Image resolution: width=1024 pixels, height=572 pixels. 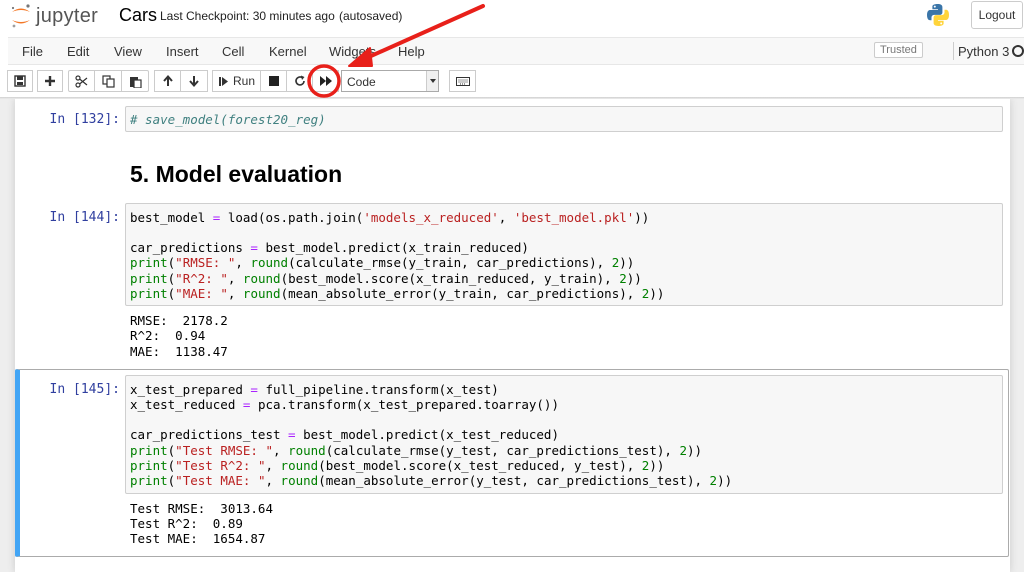 What do you see at coordinates (179, 320) in the screenshot?
I see `cell-output-line: RMSE: 2178.2` at bounding box center [179, 320].